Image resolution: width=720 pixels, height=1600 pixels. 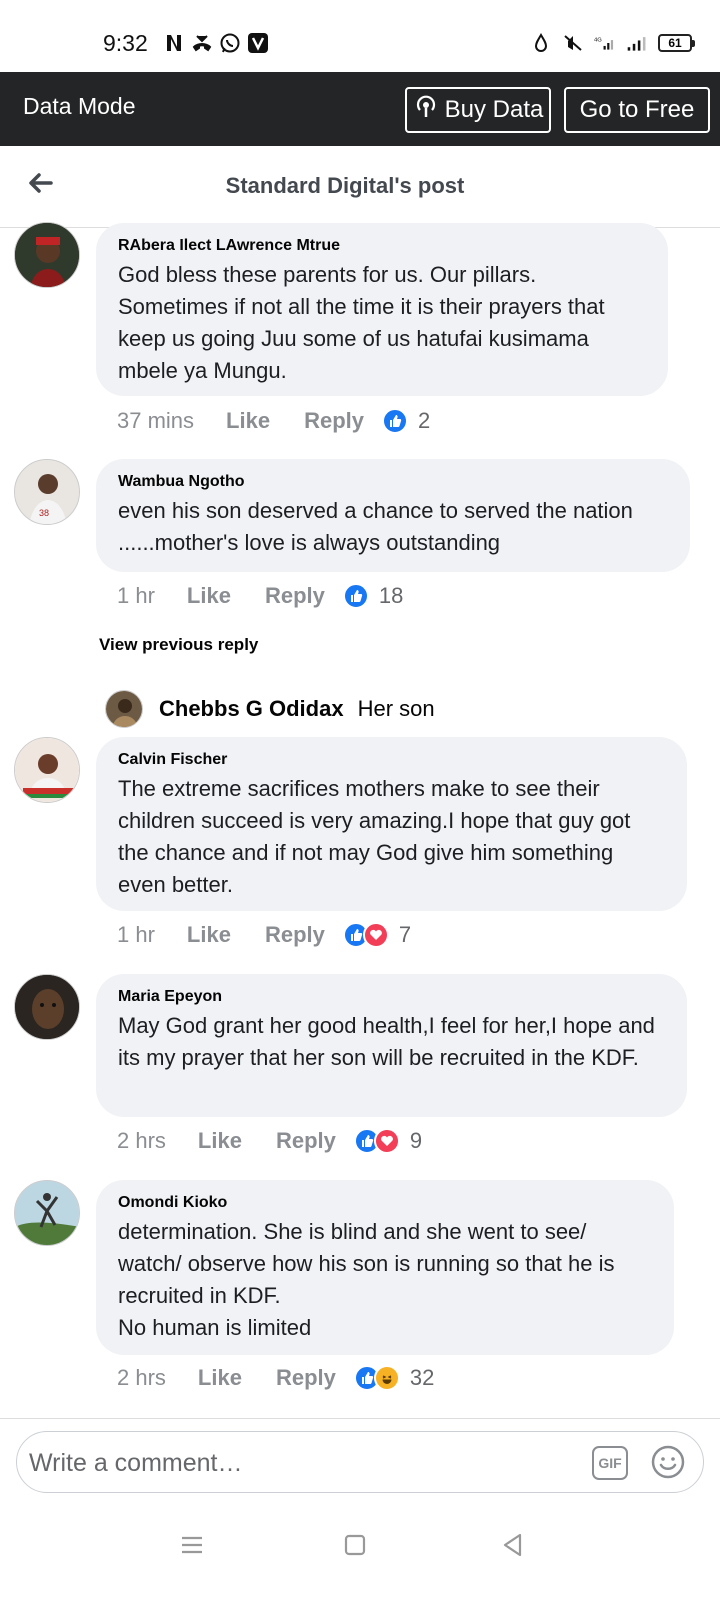 I want to click on comment-composer-bar: GIF, so click(x=360, y=1463).